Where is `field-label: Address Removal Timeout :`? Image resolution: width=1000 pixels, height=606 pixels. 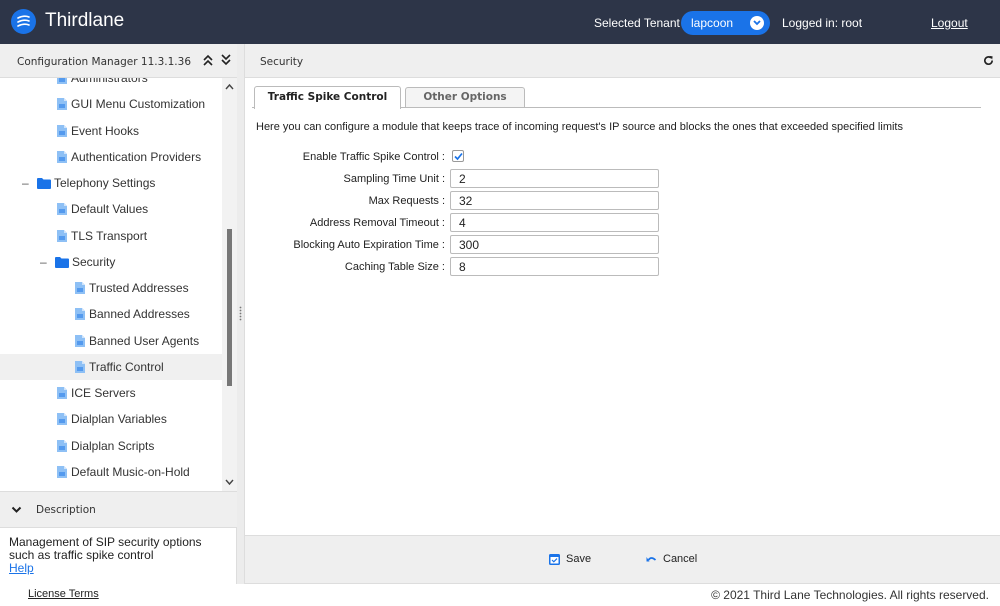
field-label: Address Removal Timeout : is located at coordinates (377, 223).